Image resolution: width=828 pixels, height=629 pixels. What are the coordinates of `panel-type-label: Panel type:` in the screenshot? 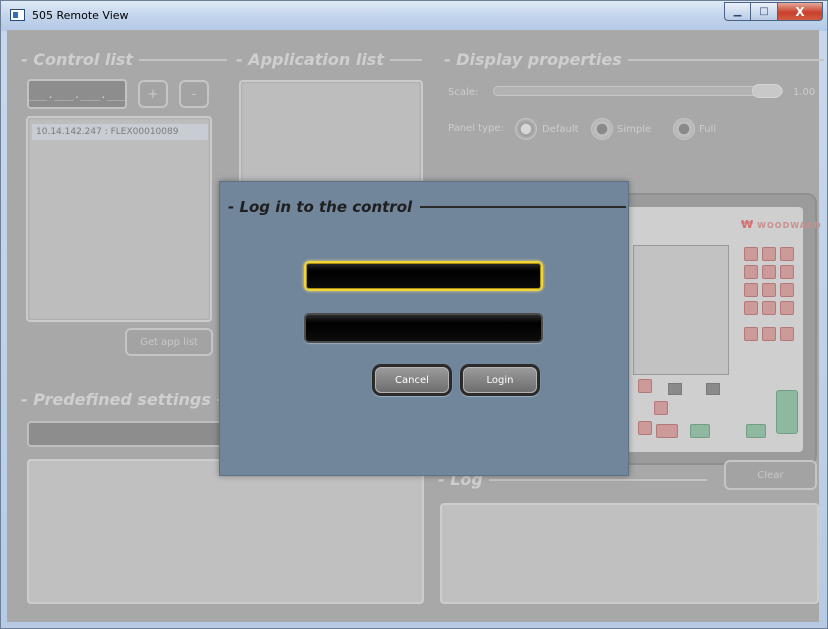 It's located at (476, 128).